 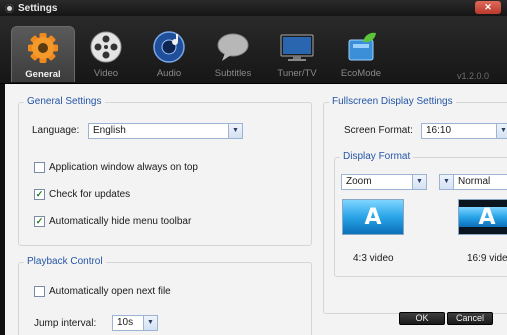 What do you see at coordinates (43, 48) in the screenshot?
I see `gear-icon` at bounding box center [43, 48].